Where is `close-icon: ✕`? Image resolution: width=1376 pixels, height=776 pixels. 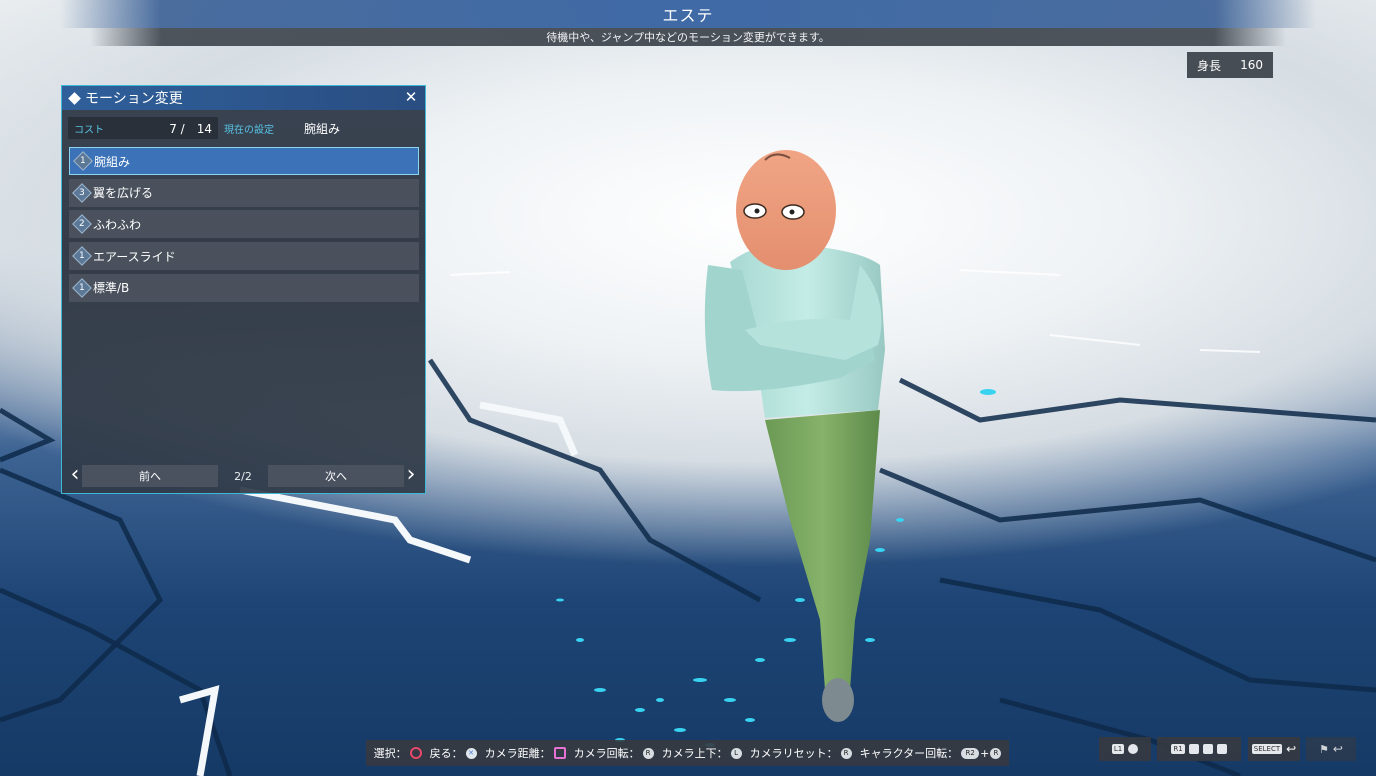 close-icon: ✕ is located at coordinates (411, 97).